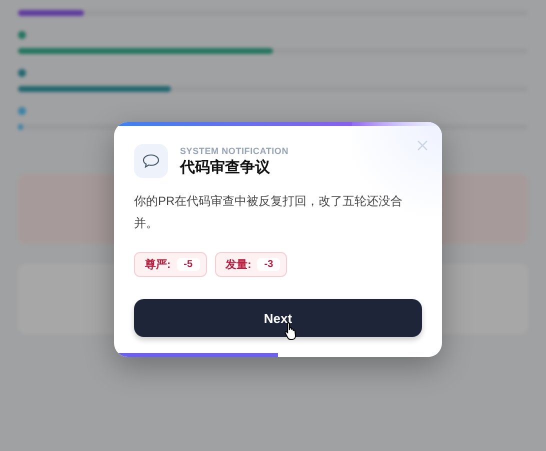  What do you see at coordinates (251, 264) in the screenshot?
I see `effect-tag: 发量: -3` at bounding box center [251, 264].